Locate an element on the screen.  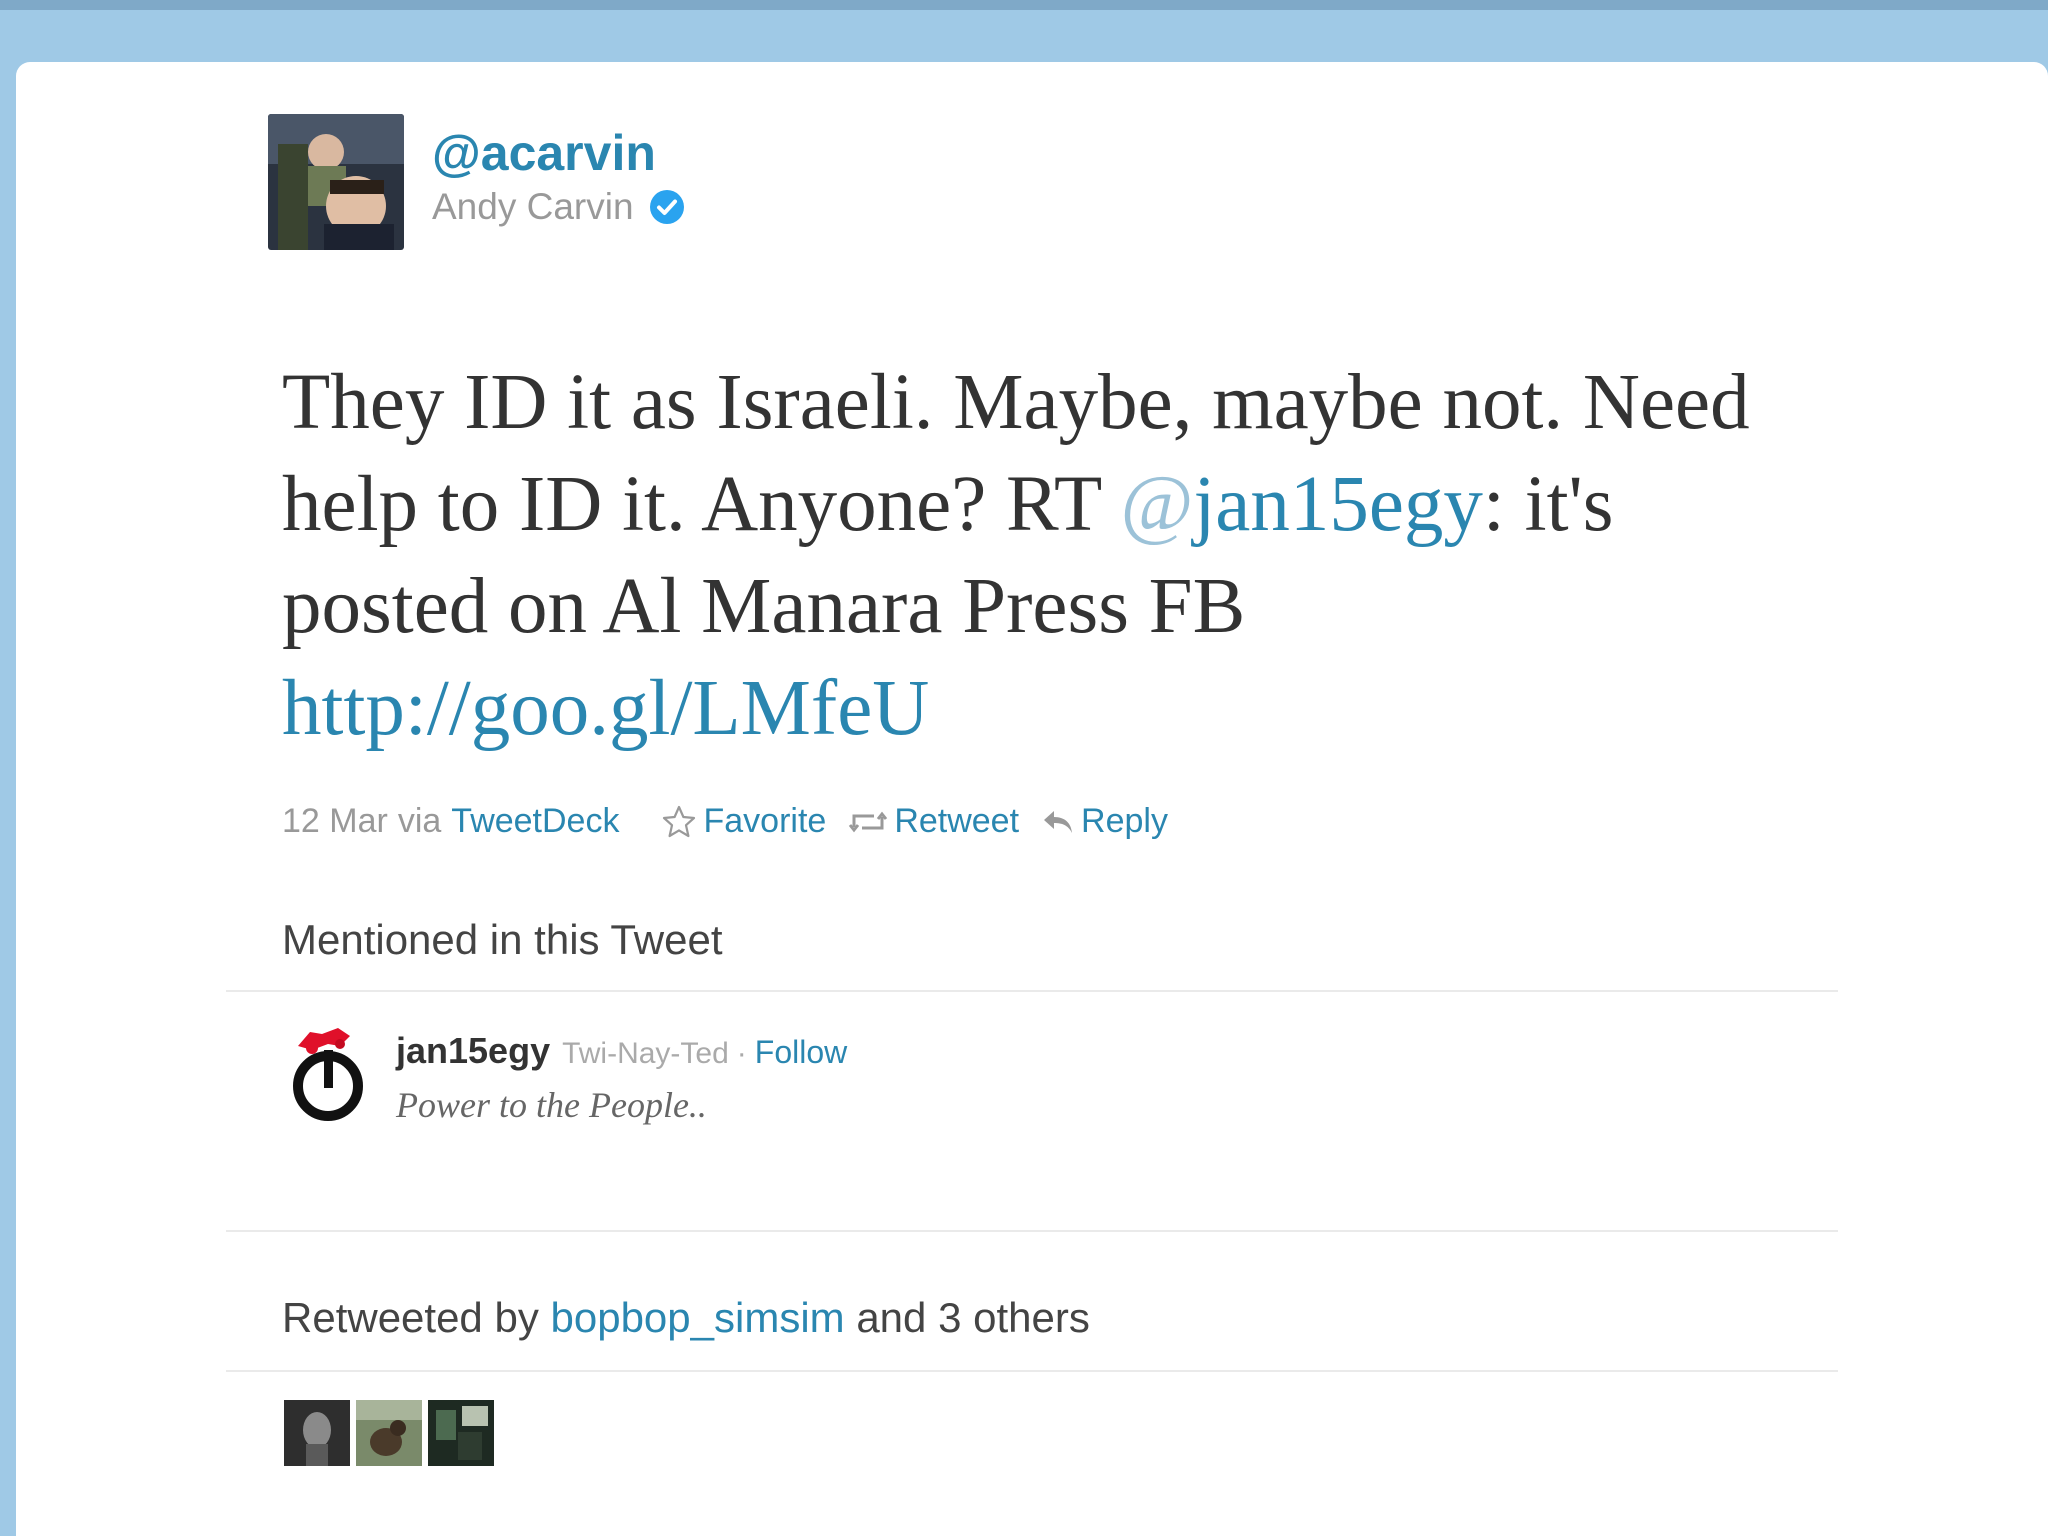
tweet-url-link: http://goo.gl/LMfeU is located at coordinates (605, 708).